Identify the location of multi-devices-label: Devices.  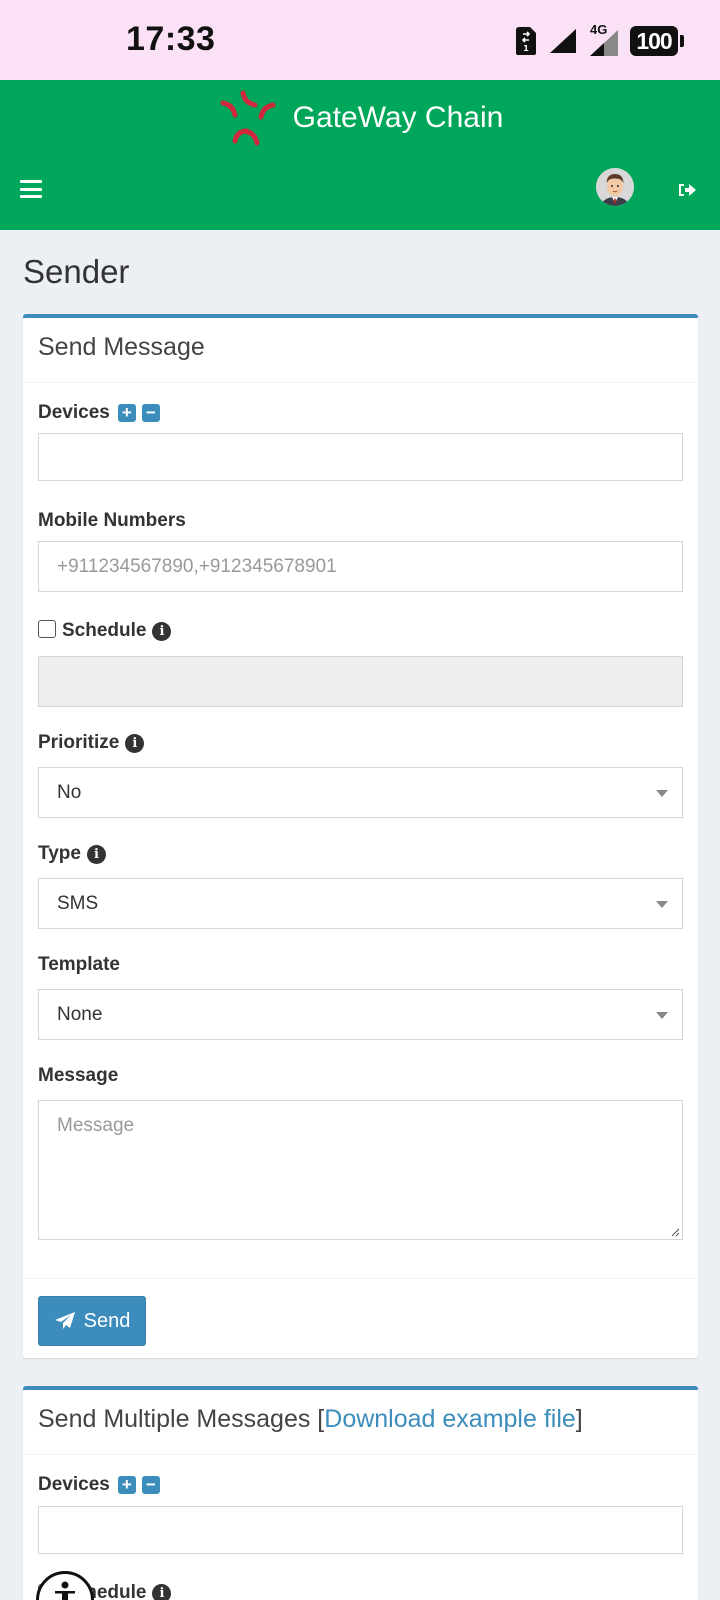
(74, 1484).